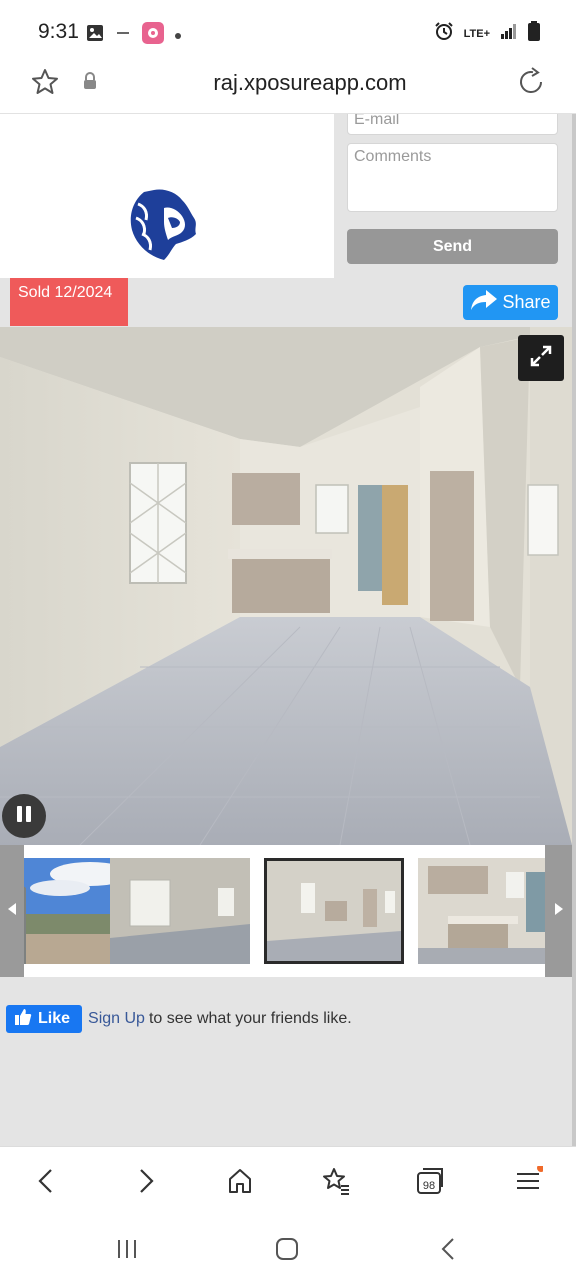  I want to click on star-icon, so click(45, 84).